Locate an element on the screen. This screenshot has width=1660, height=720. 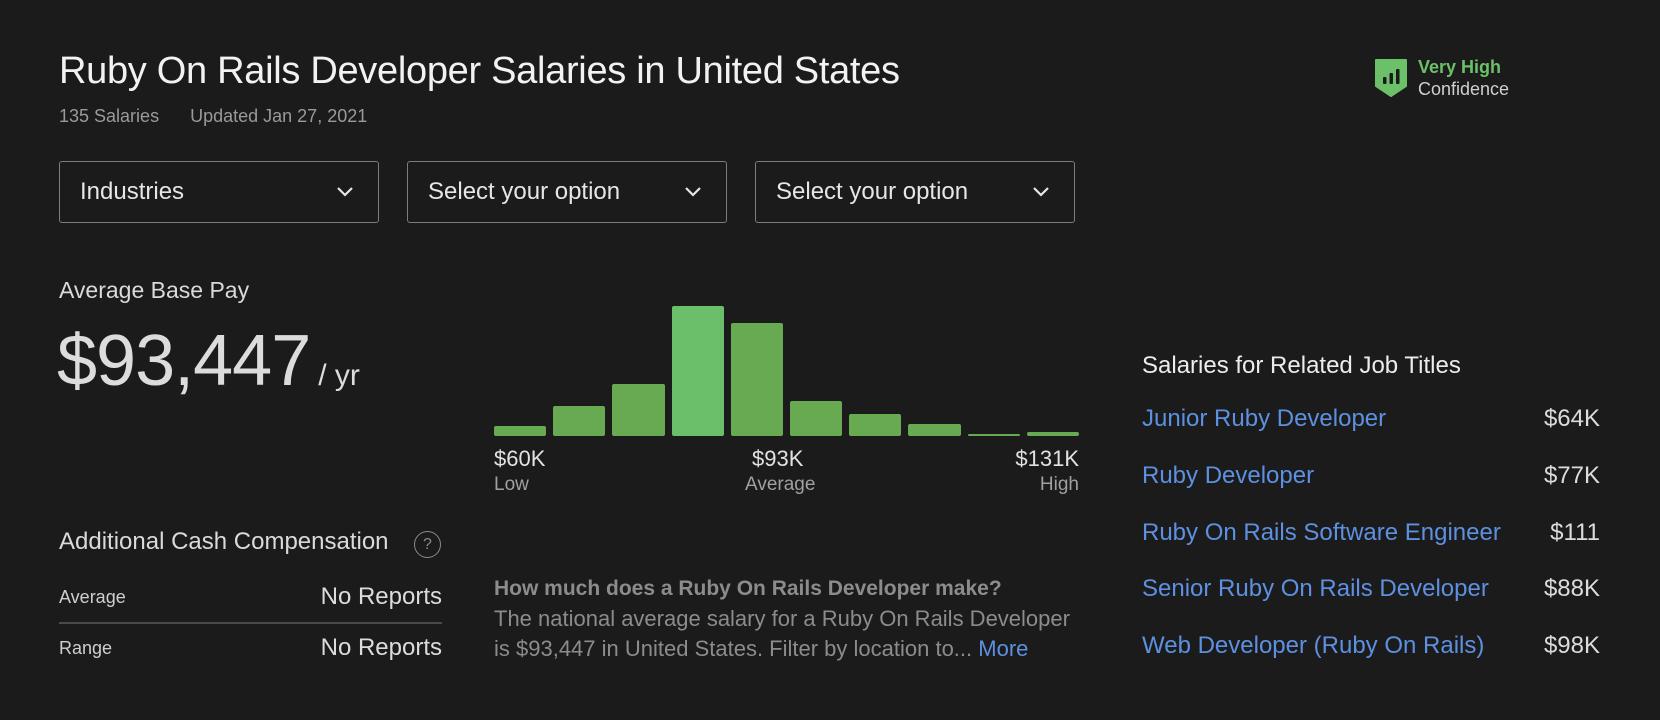
histogram-axis-labels: $60K Low $93K Average $131K High is located at coordinates (786, 472).